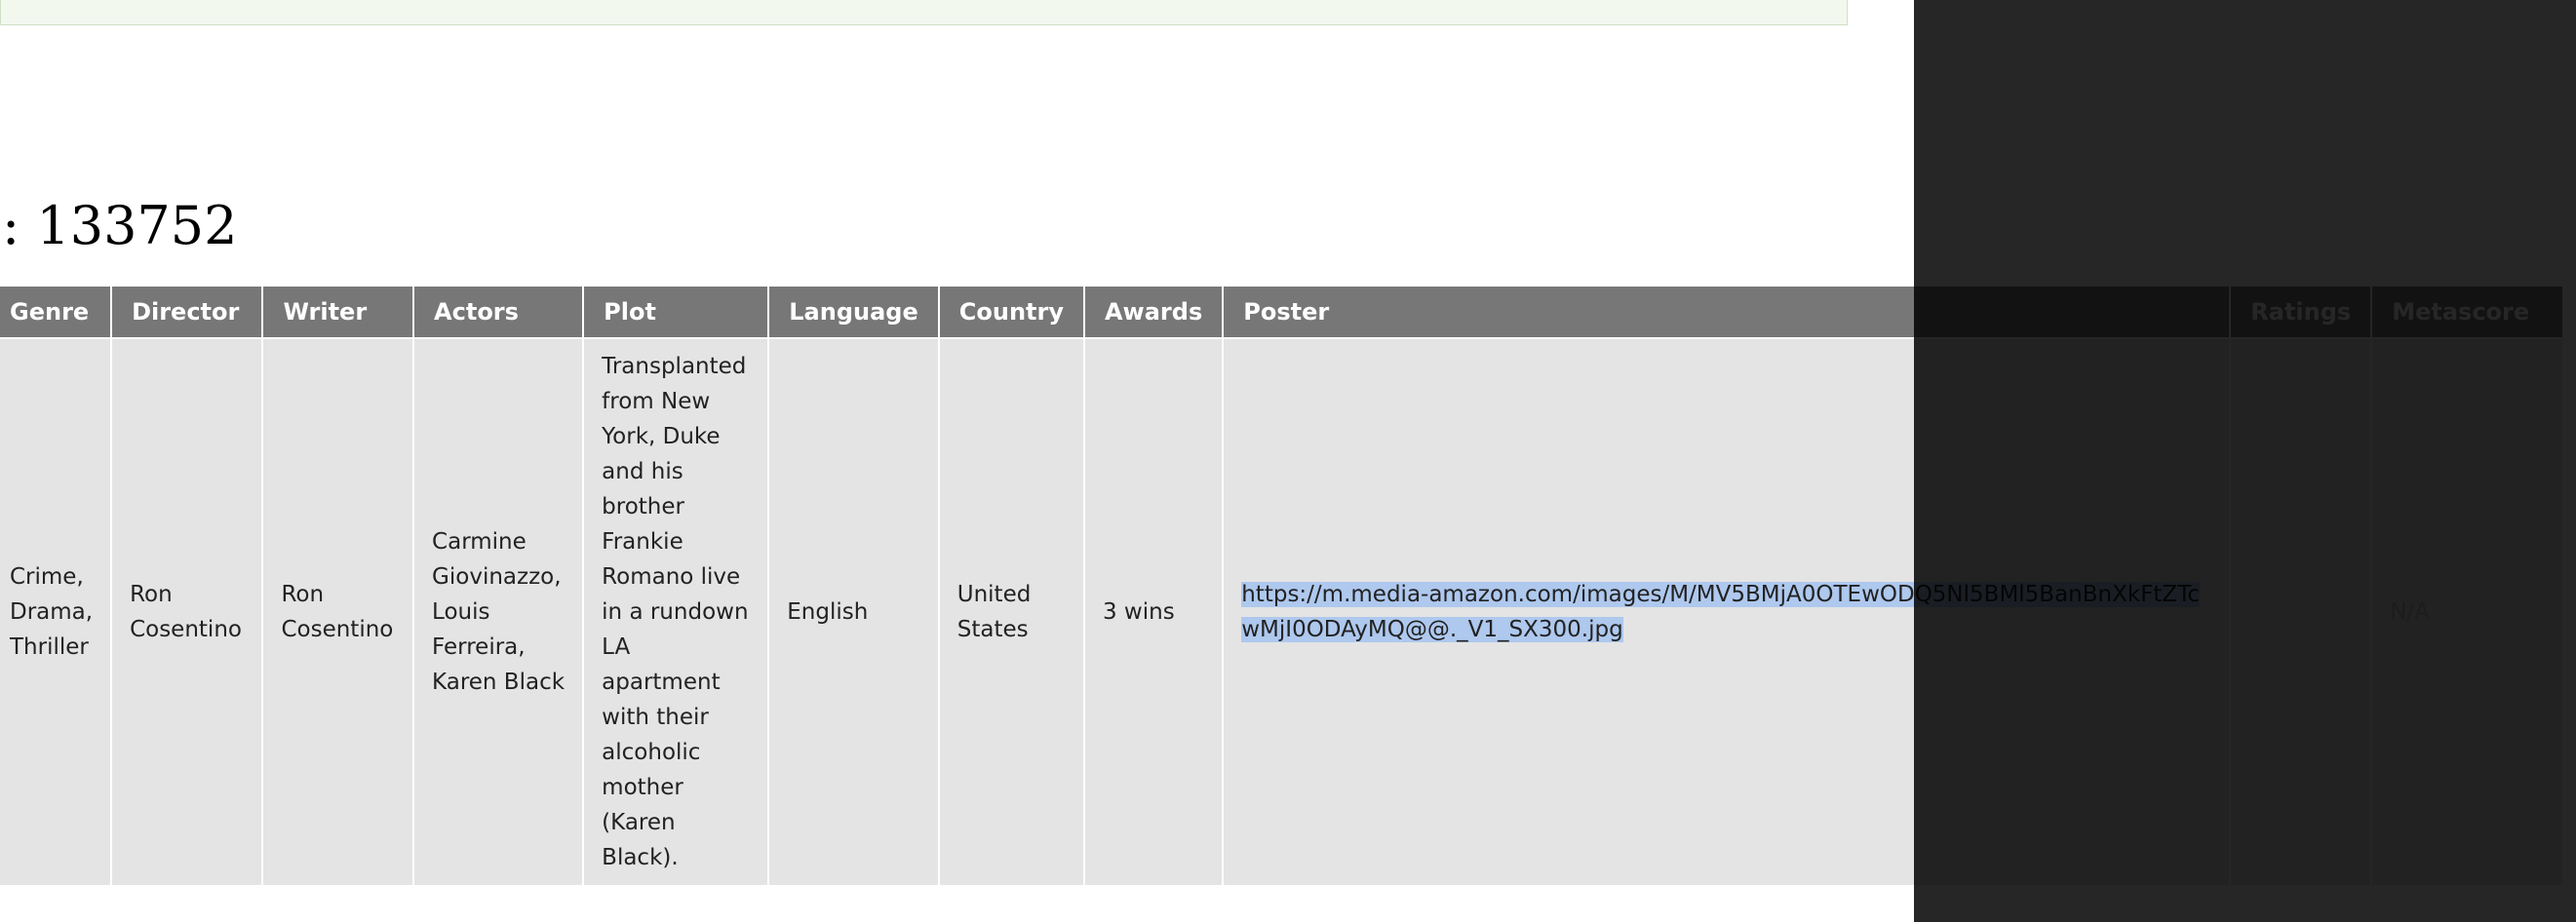  What do you see at coordinates (56, 612) in the screenshot?
I see `cell-genre: Crime, Drama, Thriller` at bounding box center [56, 612].